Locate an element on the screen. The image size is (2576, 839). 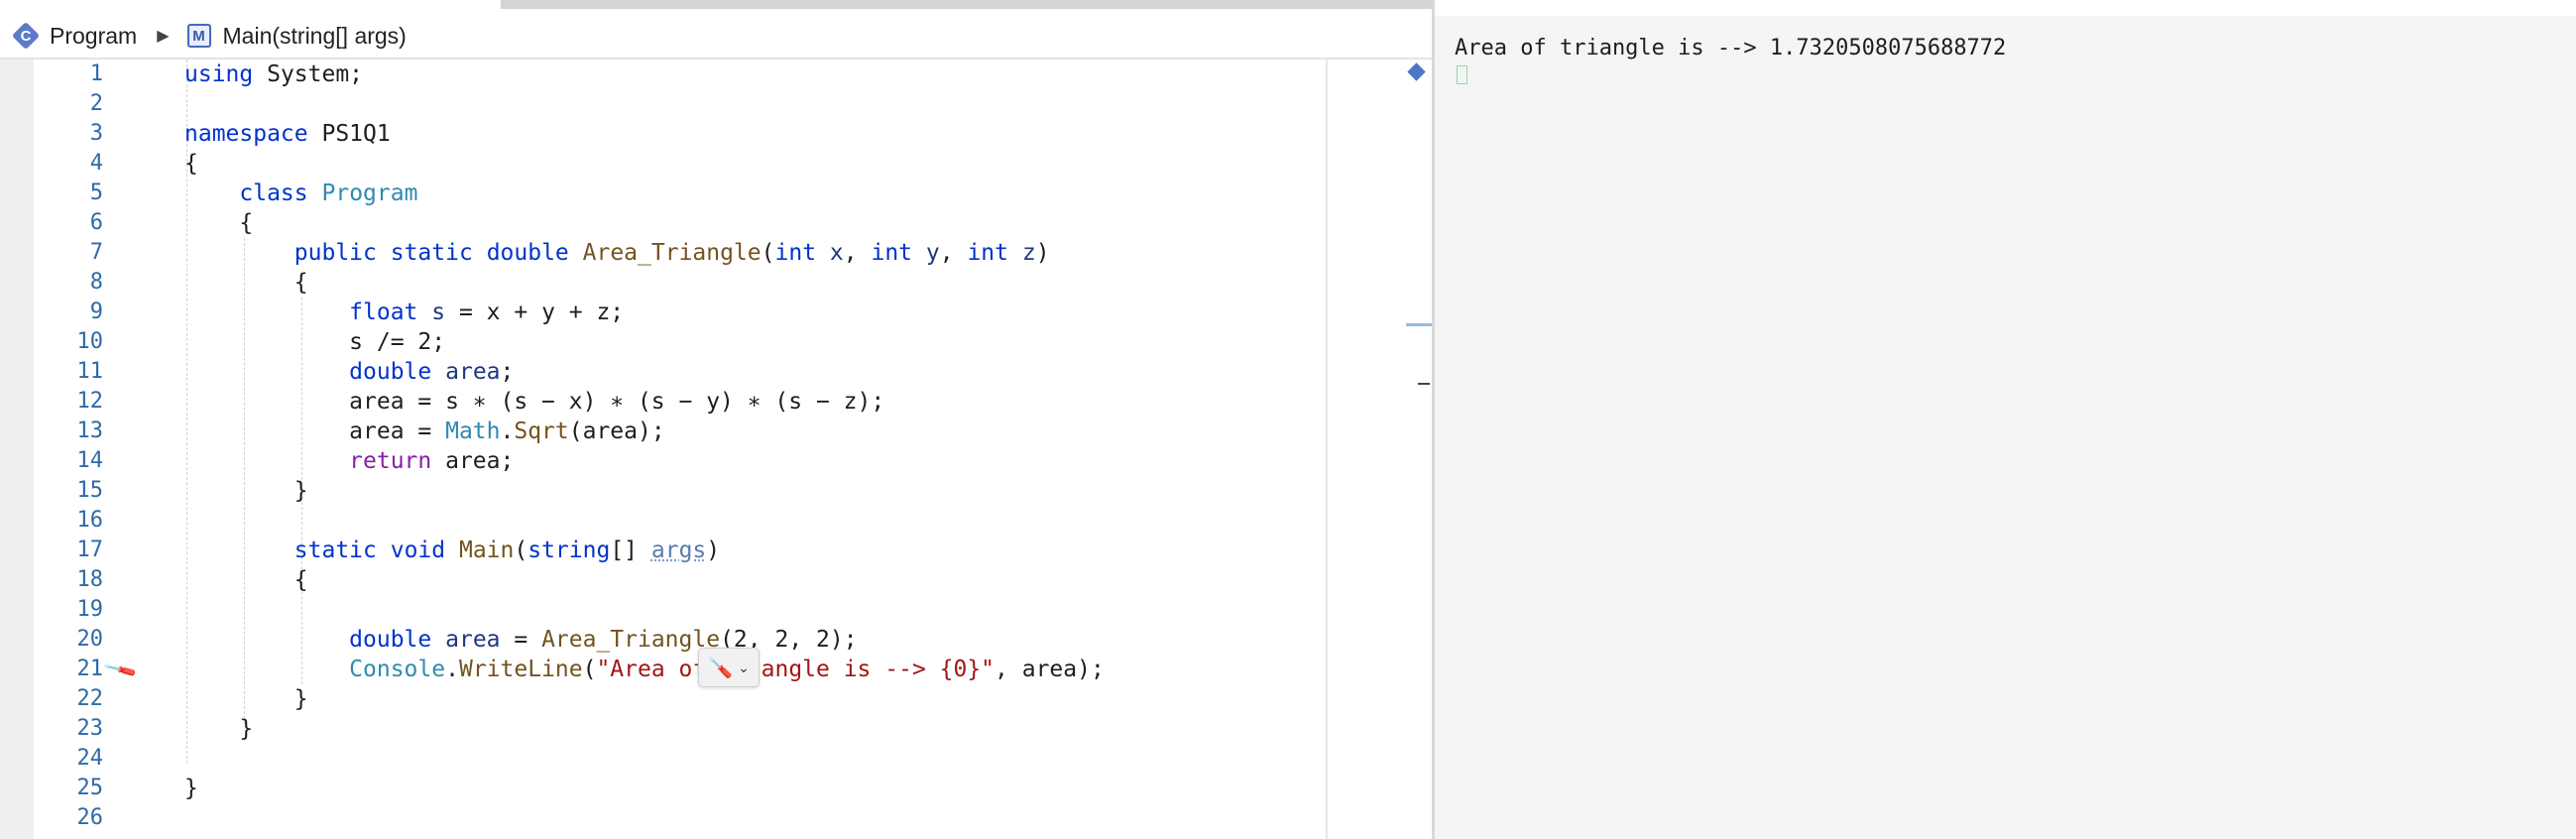
line-number: 10 is located at coordinates (90, 342).